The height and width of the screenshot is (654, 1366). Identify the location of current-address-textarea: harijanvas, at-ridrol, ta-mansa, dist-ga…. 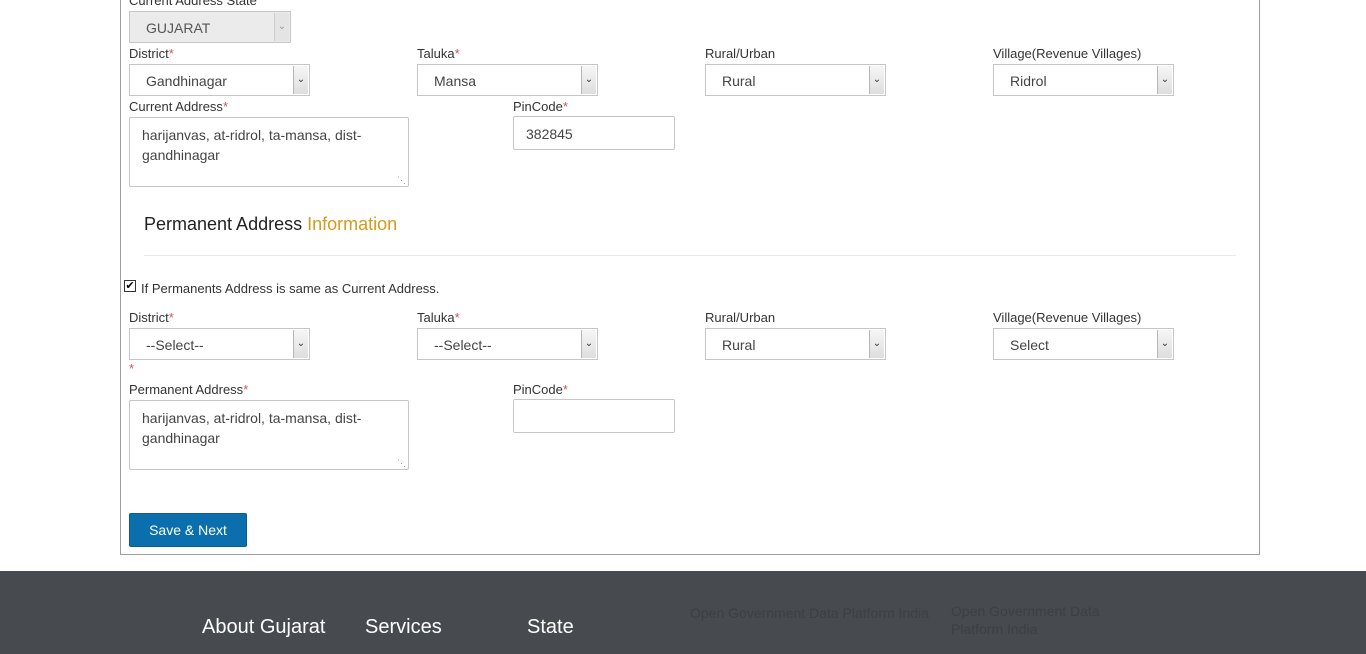
(269, 152).